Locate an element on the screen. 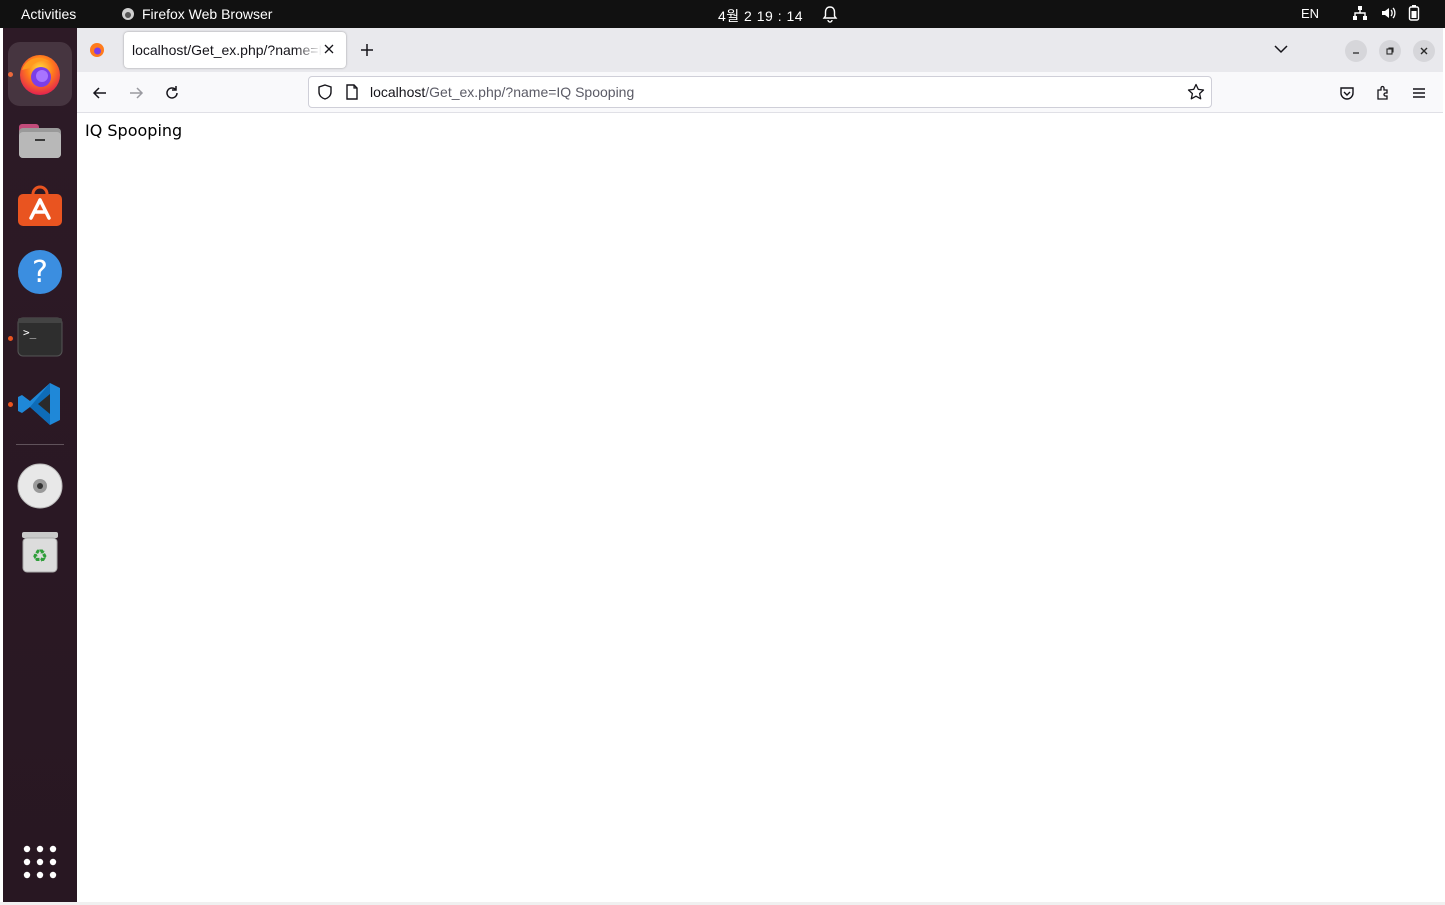  files-icon is located at coordinates (40, 141).